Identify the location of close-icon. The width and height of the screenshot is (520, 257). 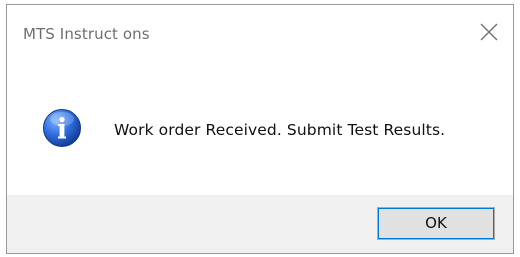
(489, 32).